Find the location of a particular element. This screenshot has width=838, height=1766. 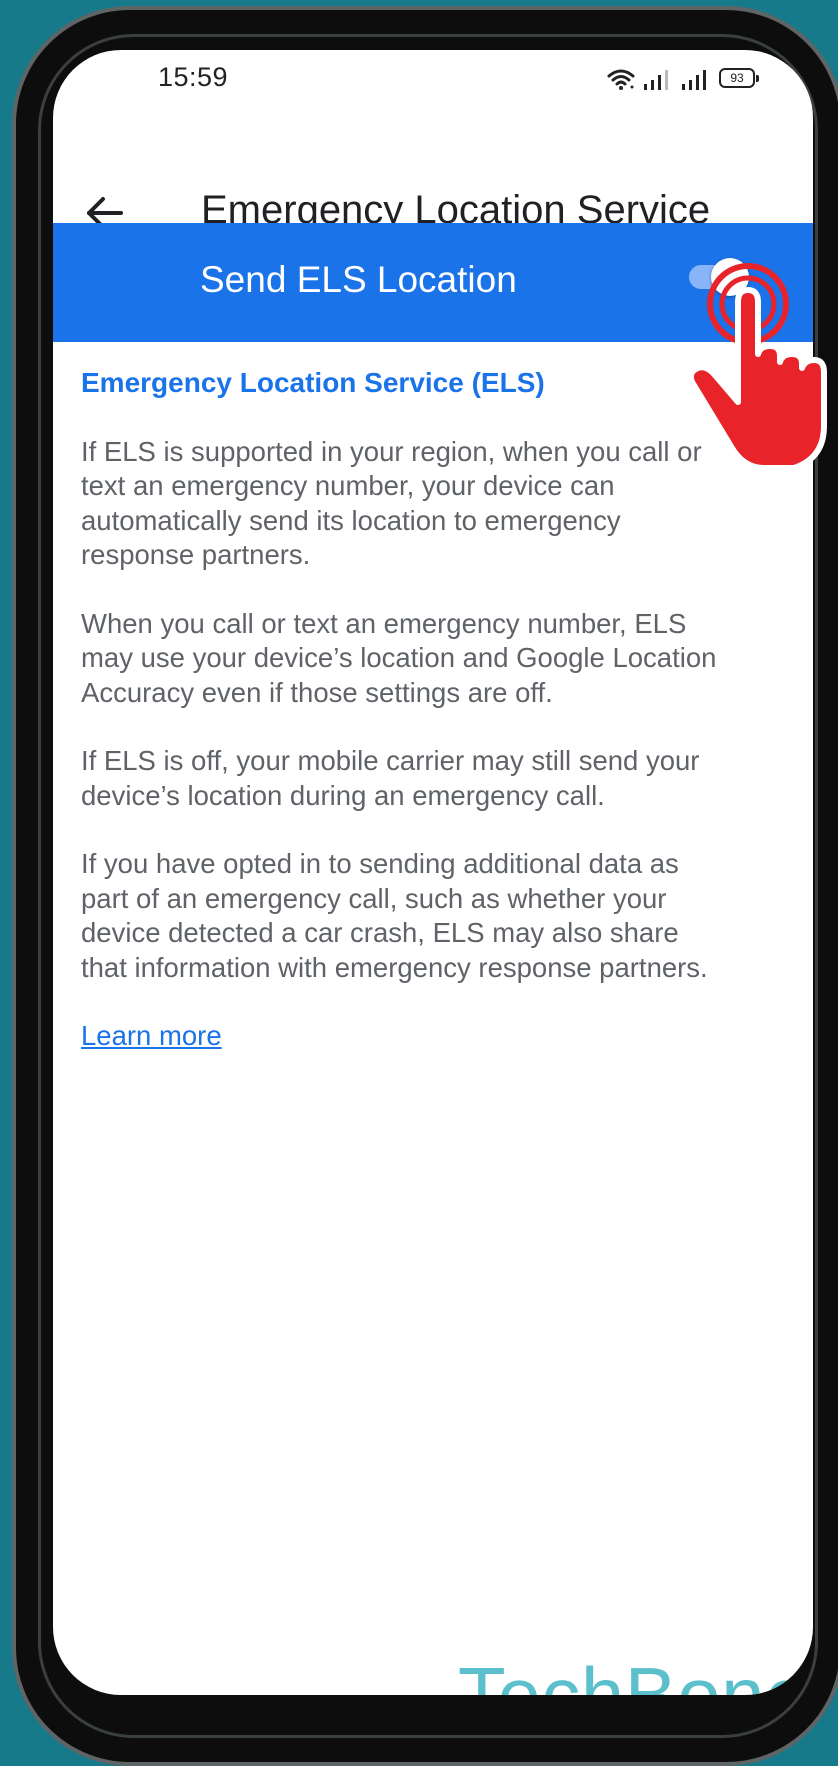

watermark-logo: TechBone is located at coordinates (633, 1673).